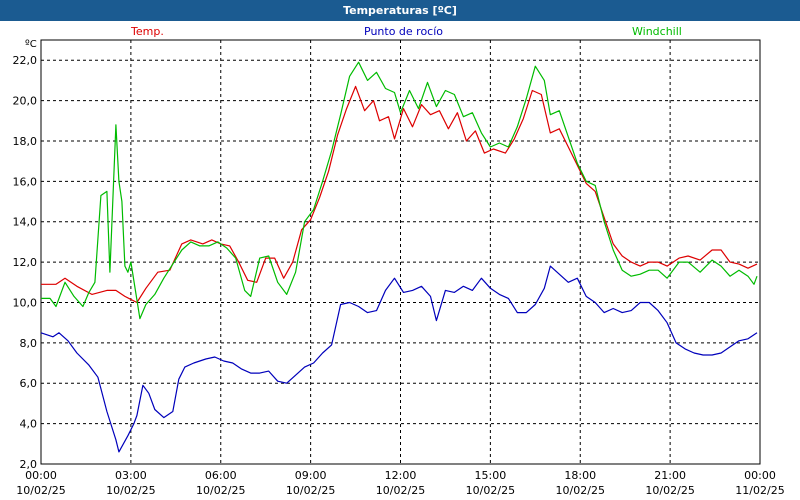  I want to click on x-tick-date: 11/02/25, so click(759, 490).